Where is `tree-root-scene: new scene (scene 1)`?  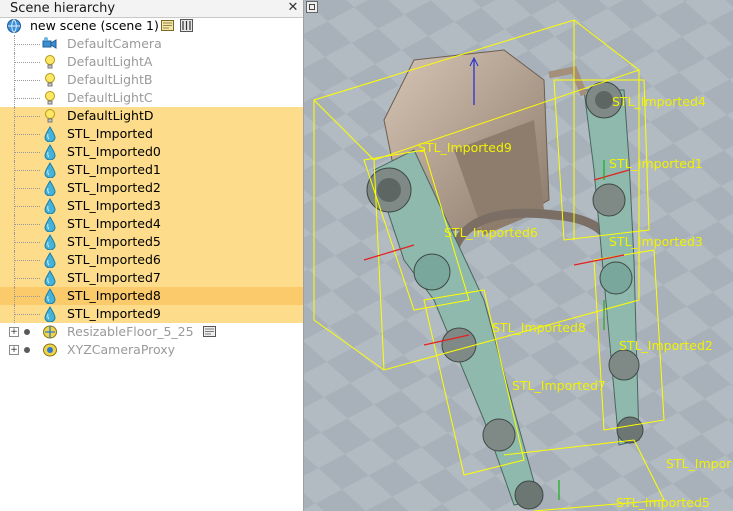
tree-root-scene: new scene (scene 1) is located at coordinates (151, 26).